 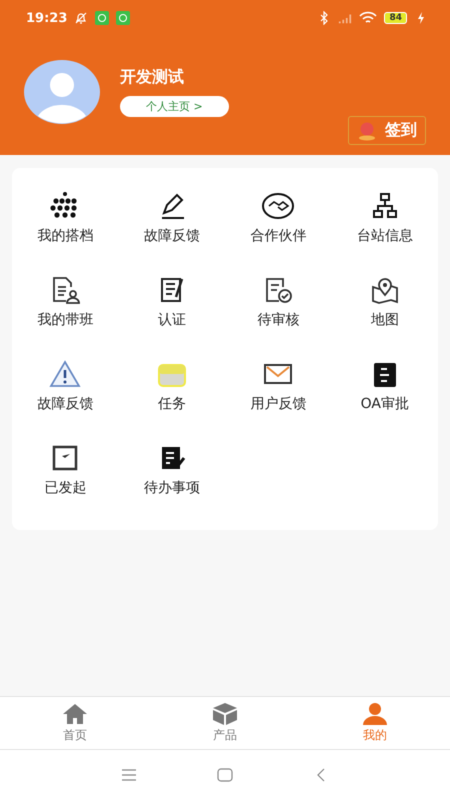 I want to click on menu-item: 待办事项, so click(x=171, y=470).